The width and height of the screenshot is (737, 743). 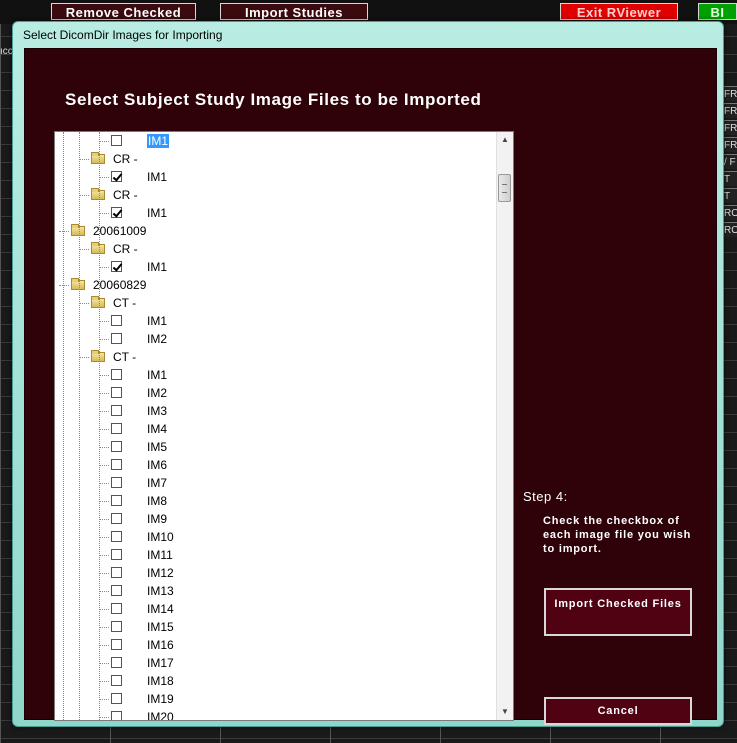 What do you see at coordinates (276, 447) in the screenshot?
I see `tree-file-row: IM5` at bounding box center [276, 447].